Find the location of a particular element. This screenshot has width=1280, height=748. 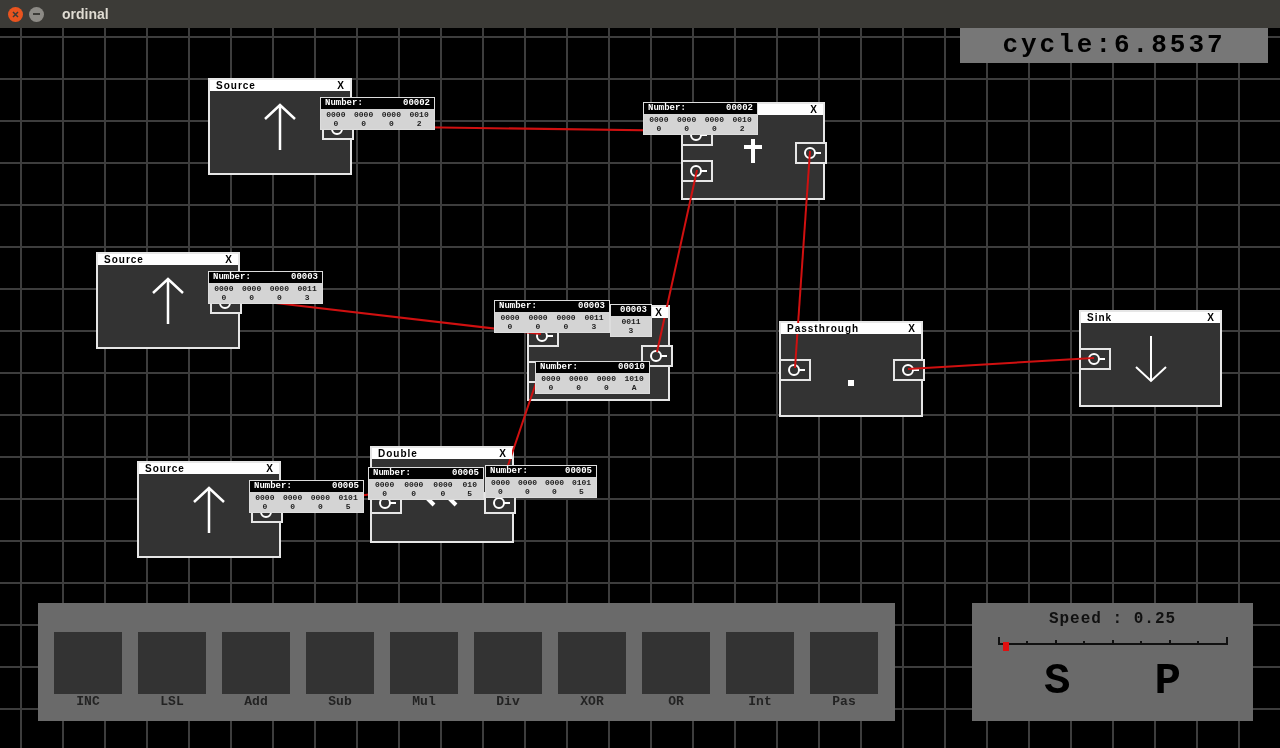

cycle-readout: cycle:6.8537 is located at coordinates (1114, 45).